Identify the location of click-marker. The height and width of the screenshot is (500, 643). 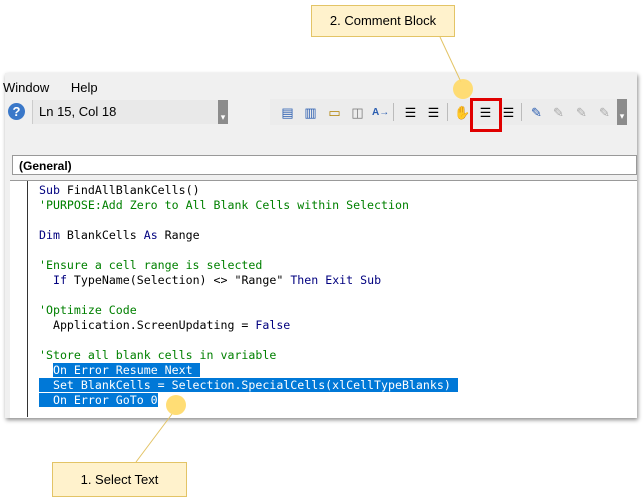
(463, 89).